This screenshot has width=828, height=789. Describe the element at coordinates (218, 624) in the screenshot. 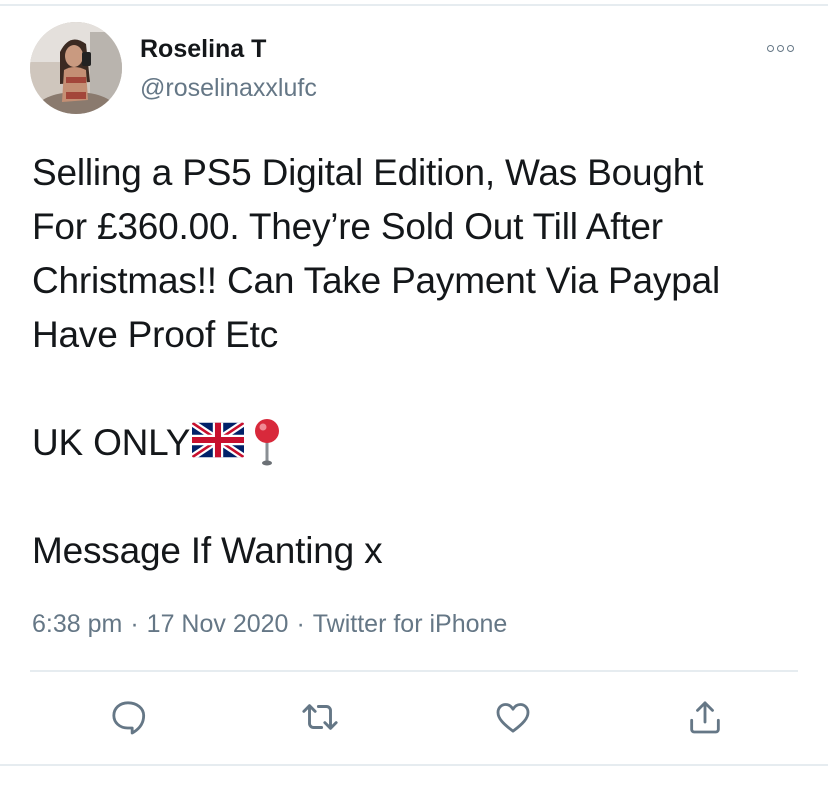

I see `tweet-date: 17 Nov 2020` at that location.